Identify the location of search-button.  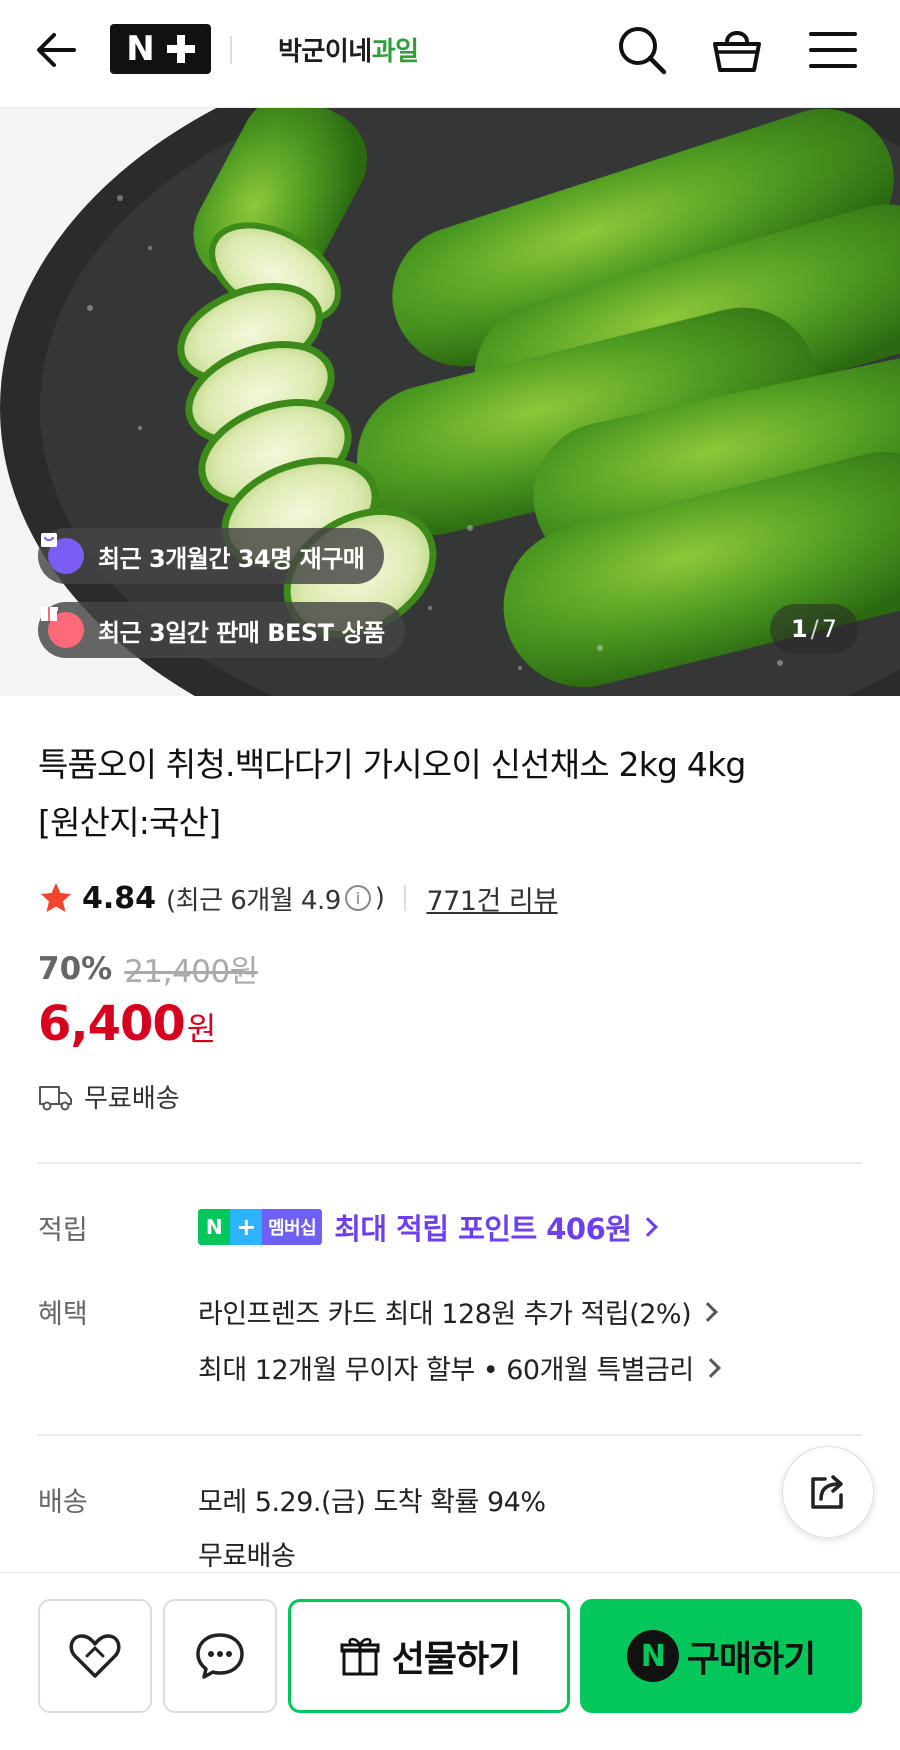
(642, 50).